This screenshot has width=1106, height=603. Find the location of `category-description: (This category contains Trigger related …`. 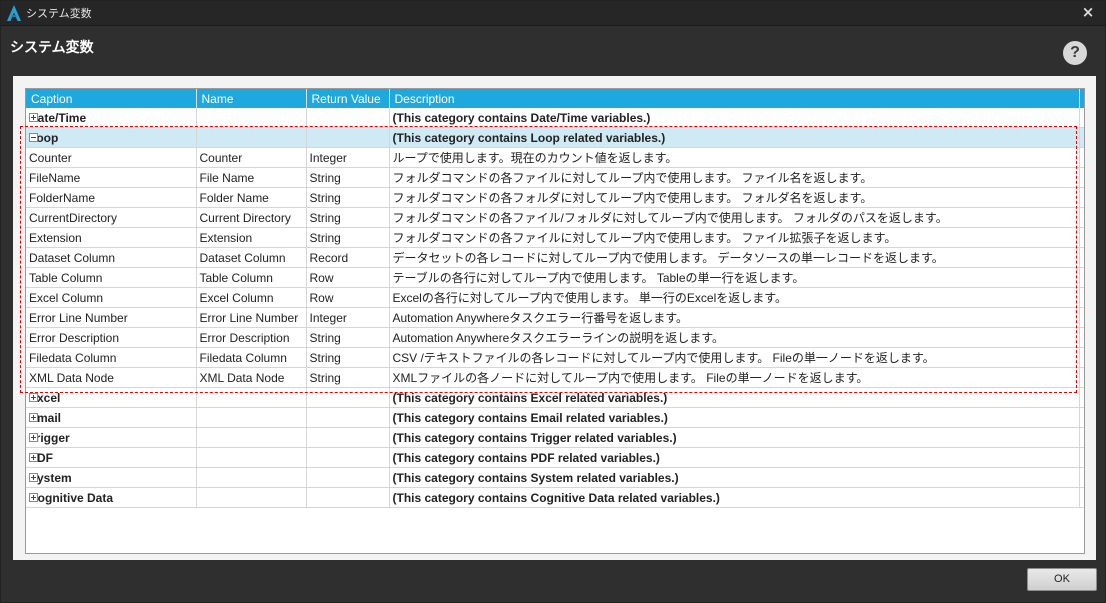

category-description: (This category contains Trigger related … is located at coordinates (734, 437).